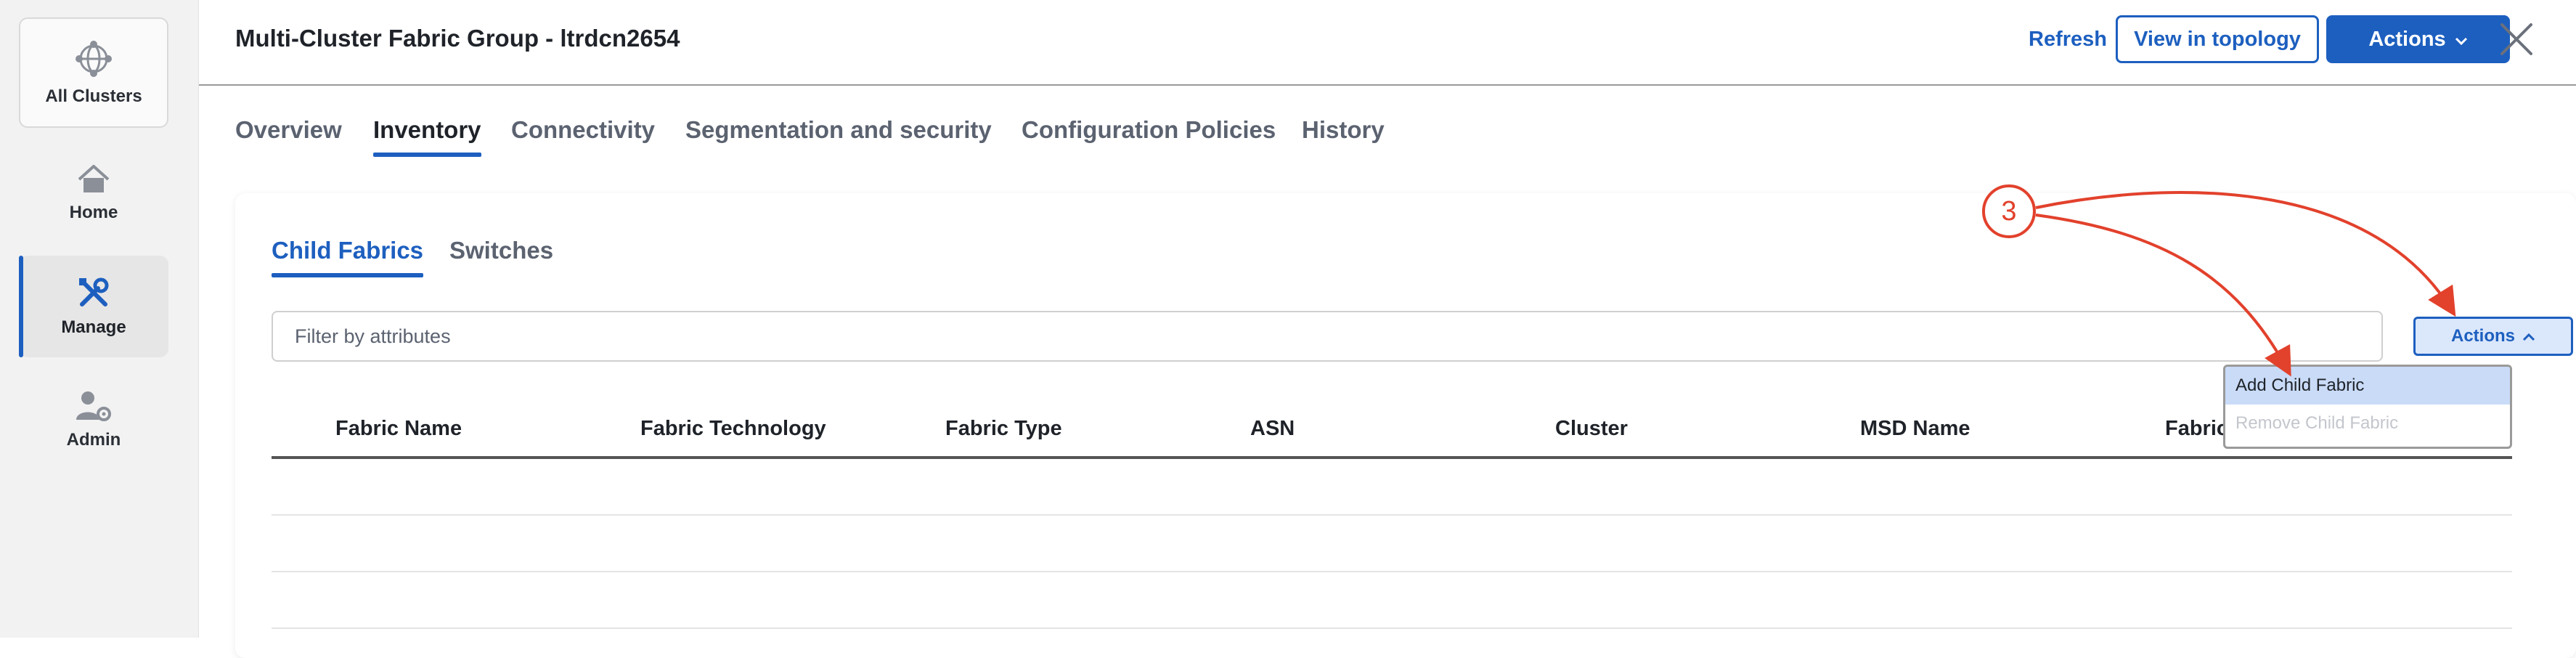 The width and height of the screenshot is (2576, 658). Describe the element at coordinates (457, 38) in the screenshot. I see `page-title: Multi-Cluster Fabric Group - ltrdcn2654` at that location.